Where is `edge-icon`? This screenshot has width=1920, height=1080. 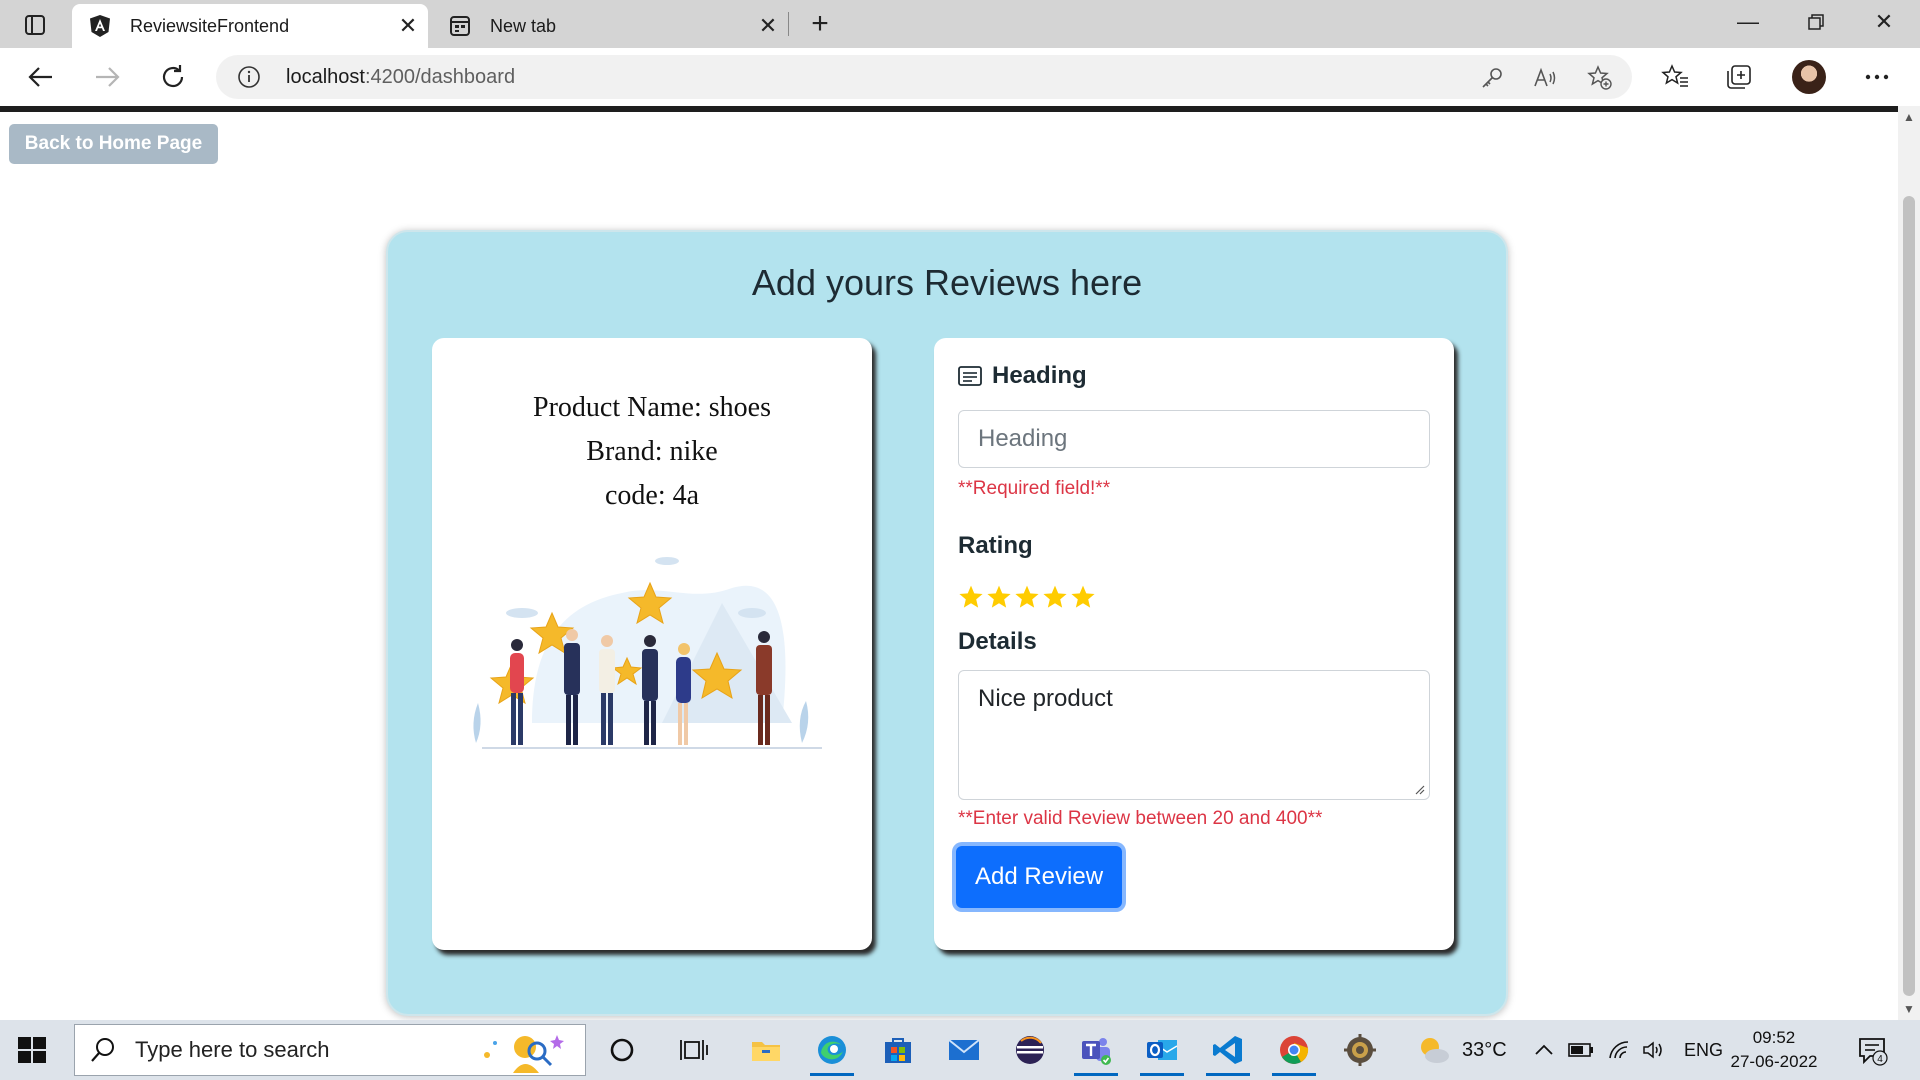 edge-icon is located at coordinates (832, 1050).